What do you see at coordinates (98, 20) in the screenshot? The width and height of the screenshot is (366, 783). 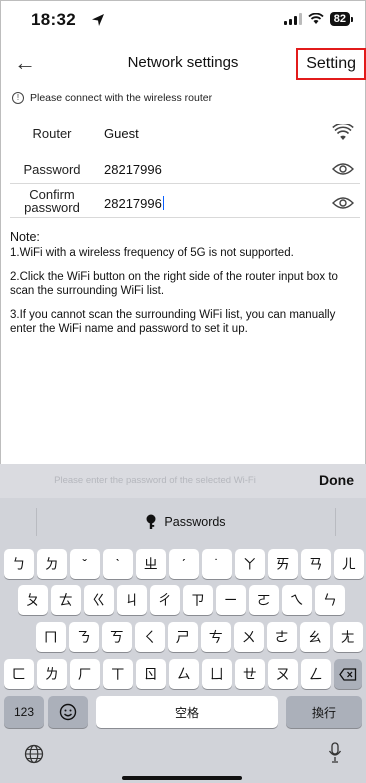 I see `location-arrow-icon` at bounding box center [98, 20].